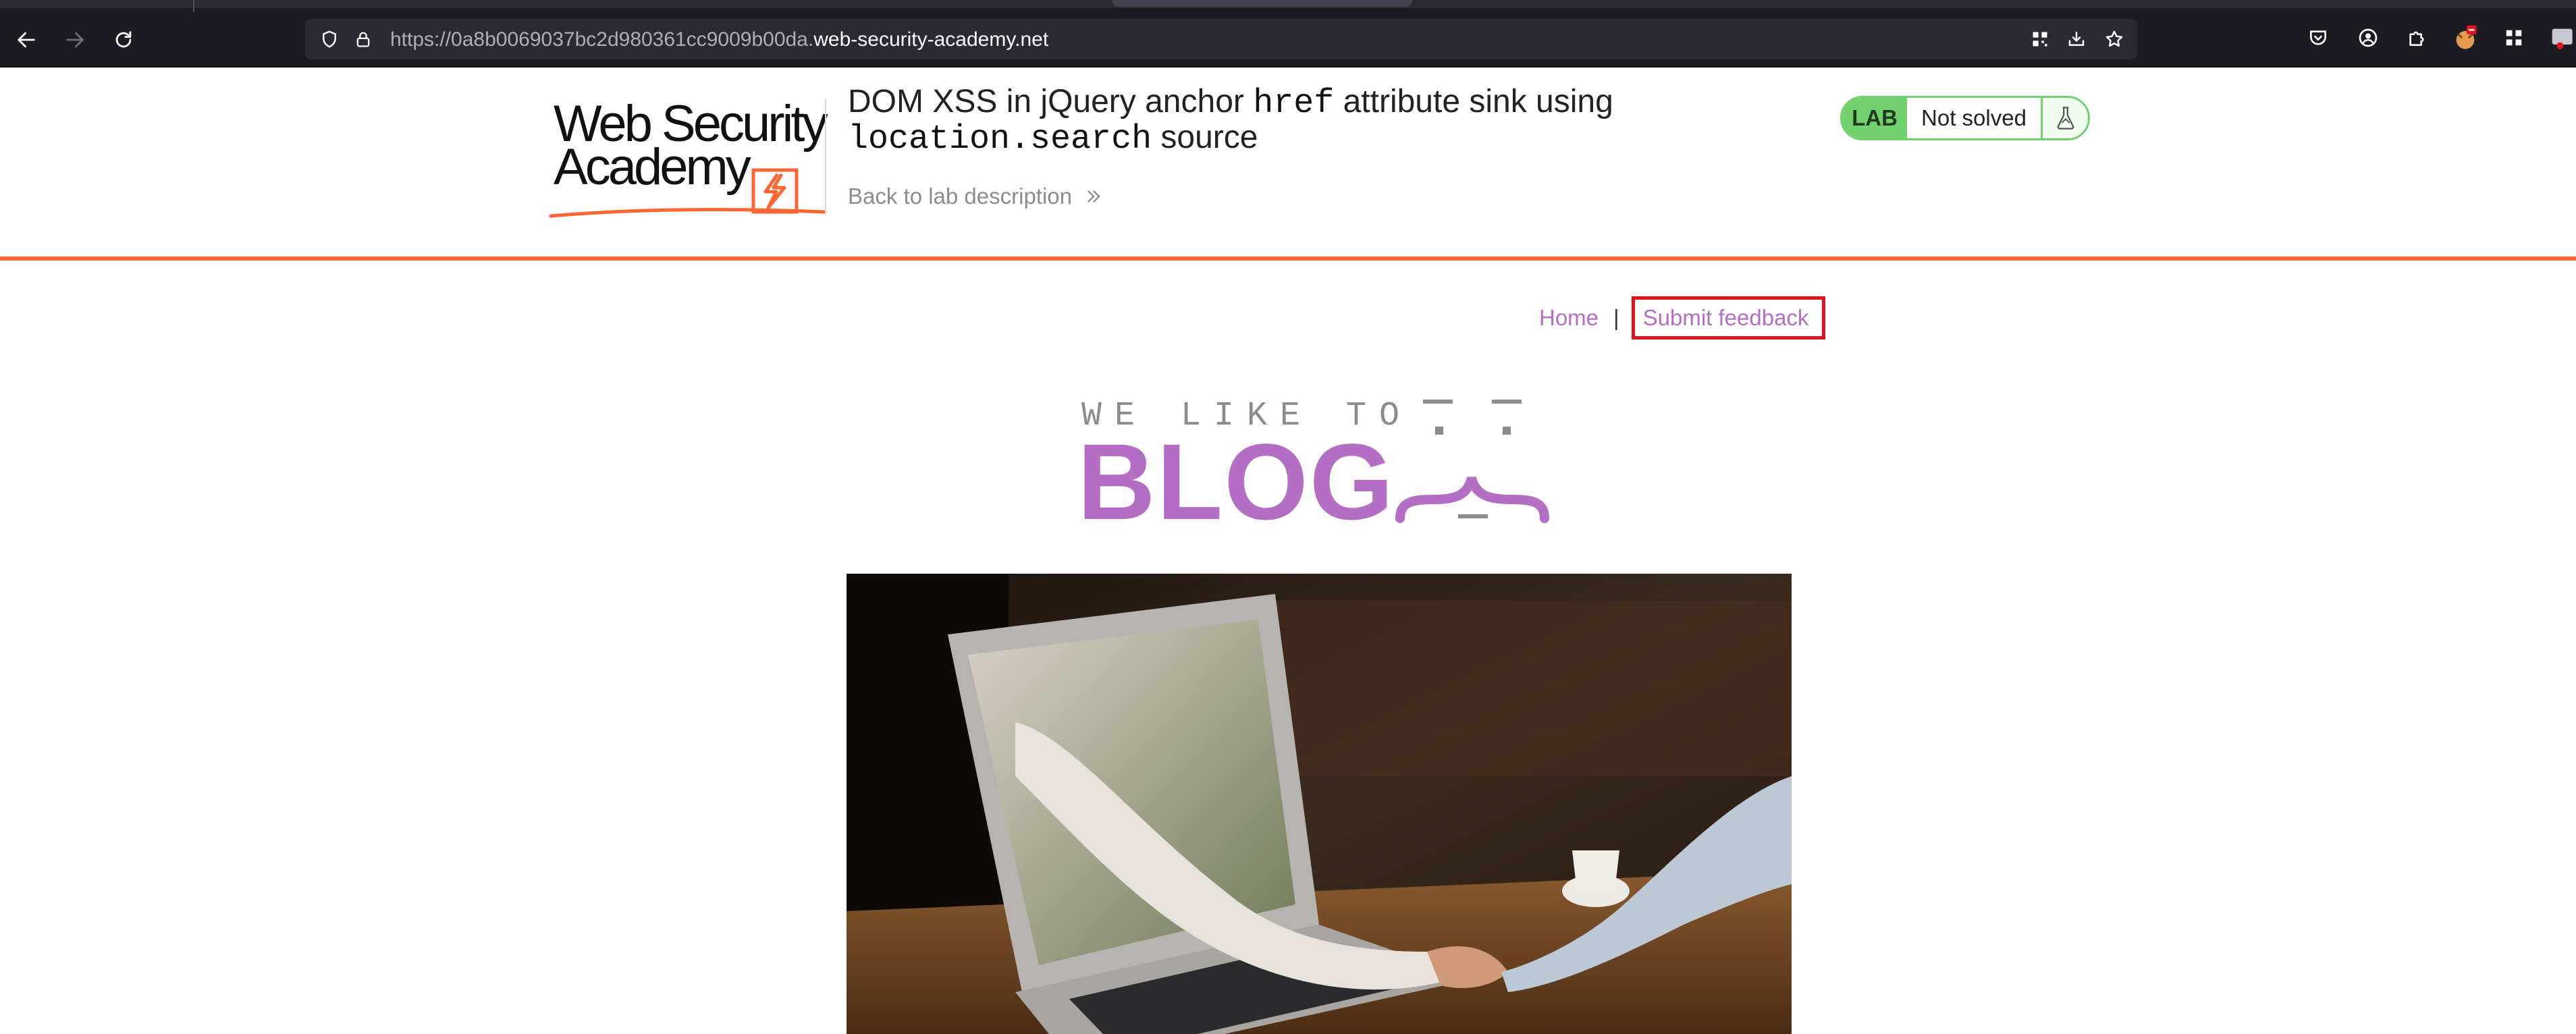 Image resolution: width=2576 pixels, height=1034 pixels. Describe the element at coordinates (1728, 317) in the screenshot. I see `submit-feedback-link: Submit feedback` at that location.